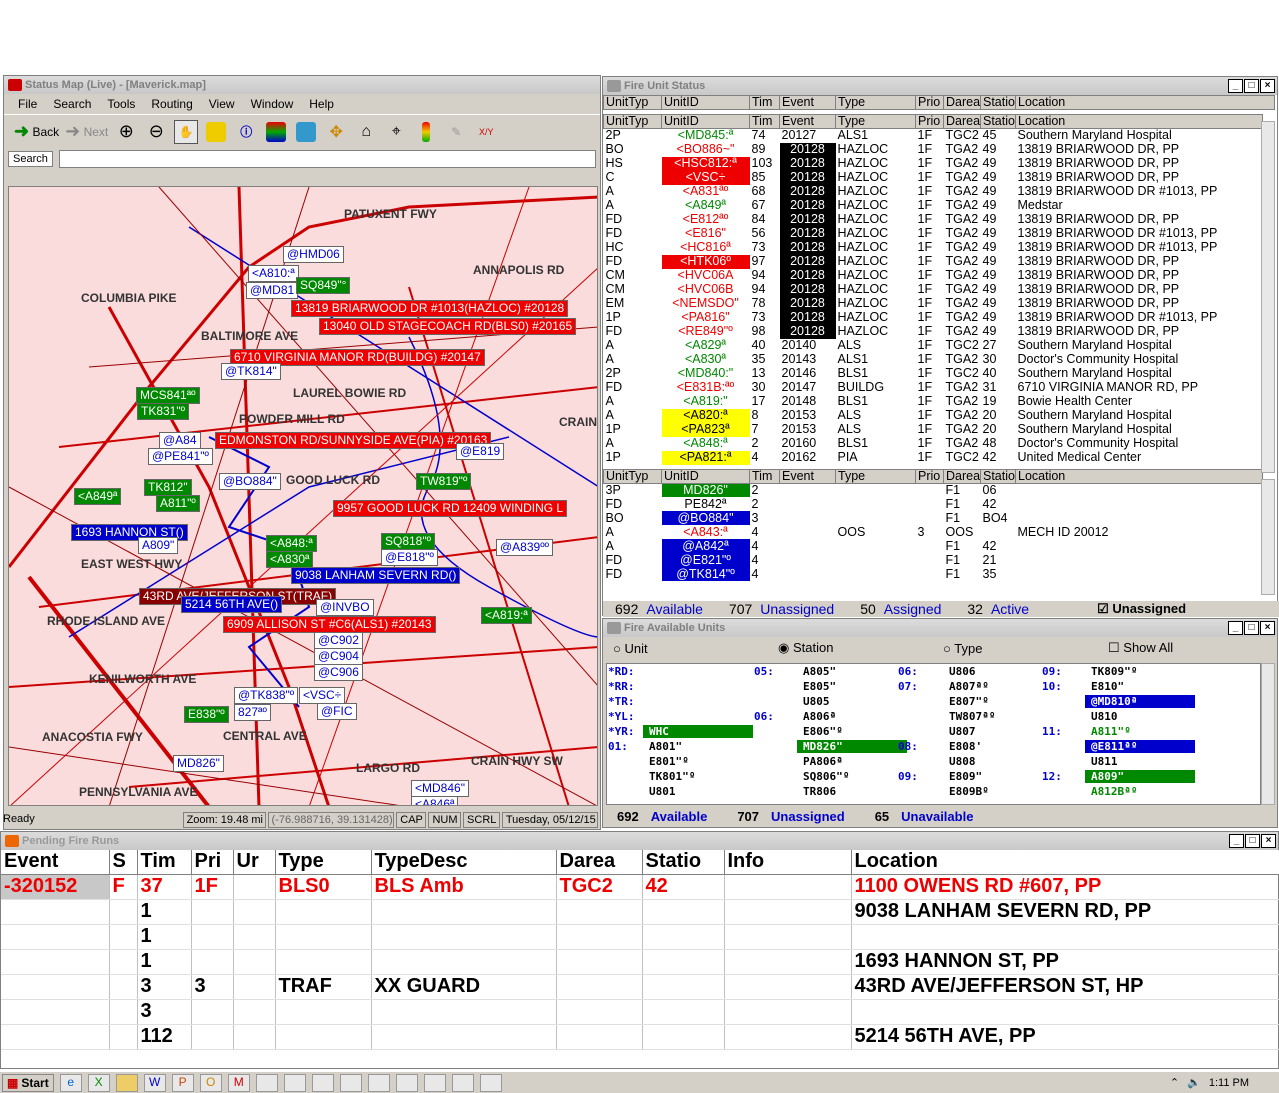 The image size is (1279, 1093). Describe the element at coordinates (72, 104) in the screenshot. I see `menu-search: Search` at that location.